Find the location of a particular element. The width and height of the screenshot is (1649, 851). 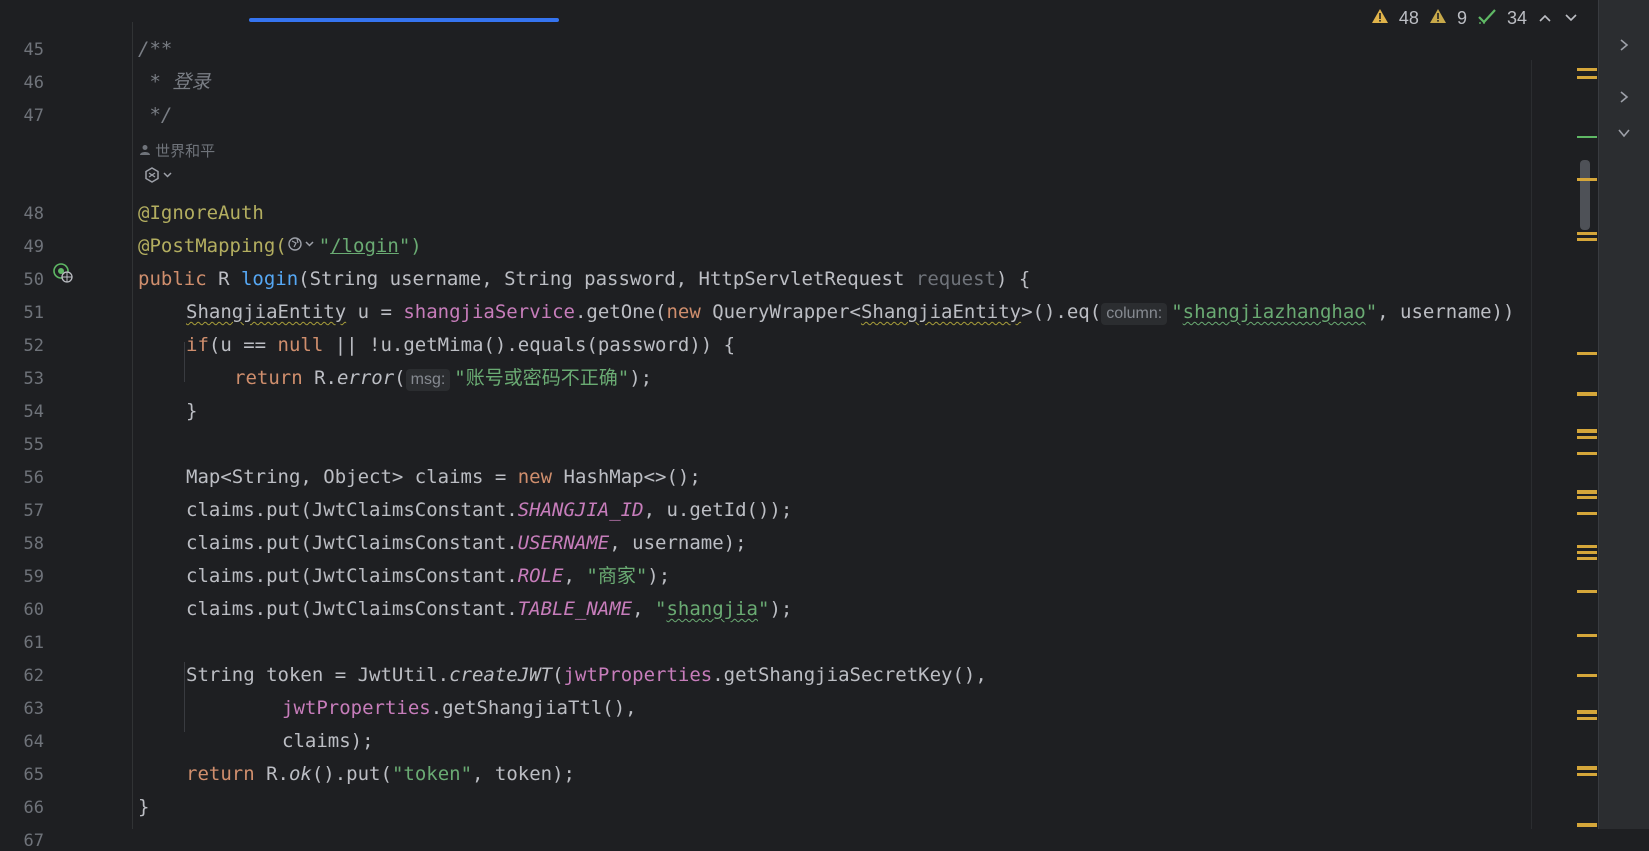

line-number: 49 is located at coordinates (33, 247).